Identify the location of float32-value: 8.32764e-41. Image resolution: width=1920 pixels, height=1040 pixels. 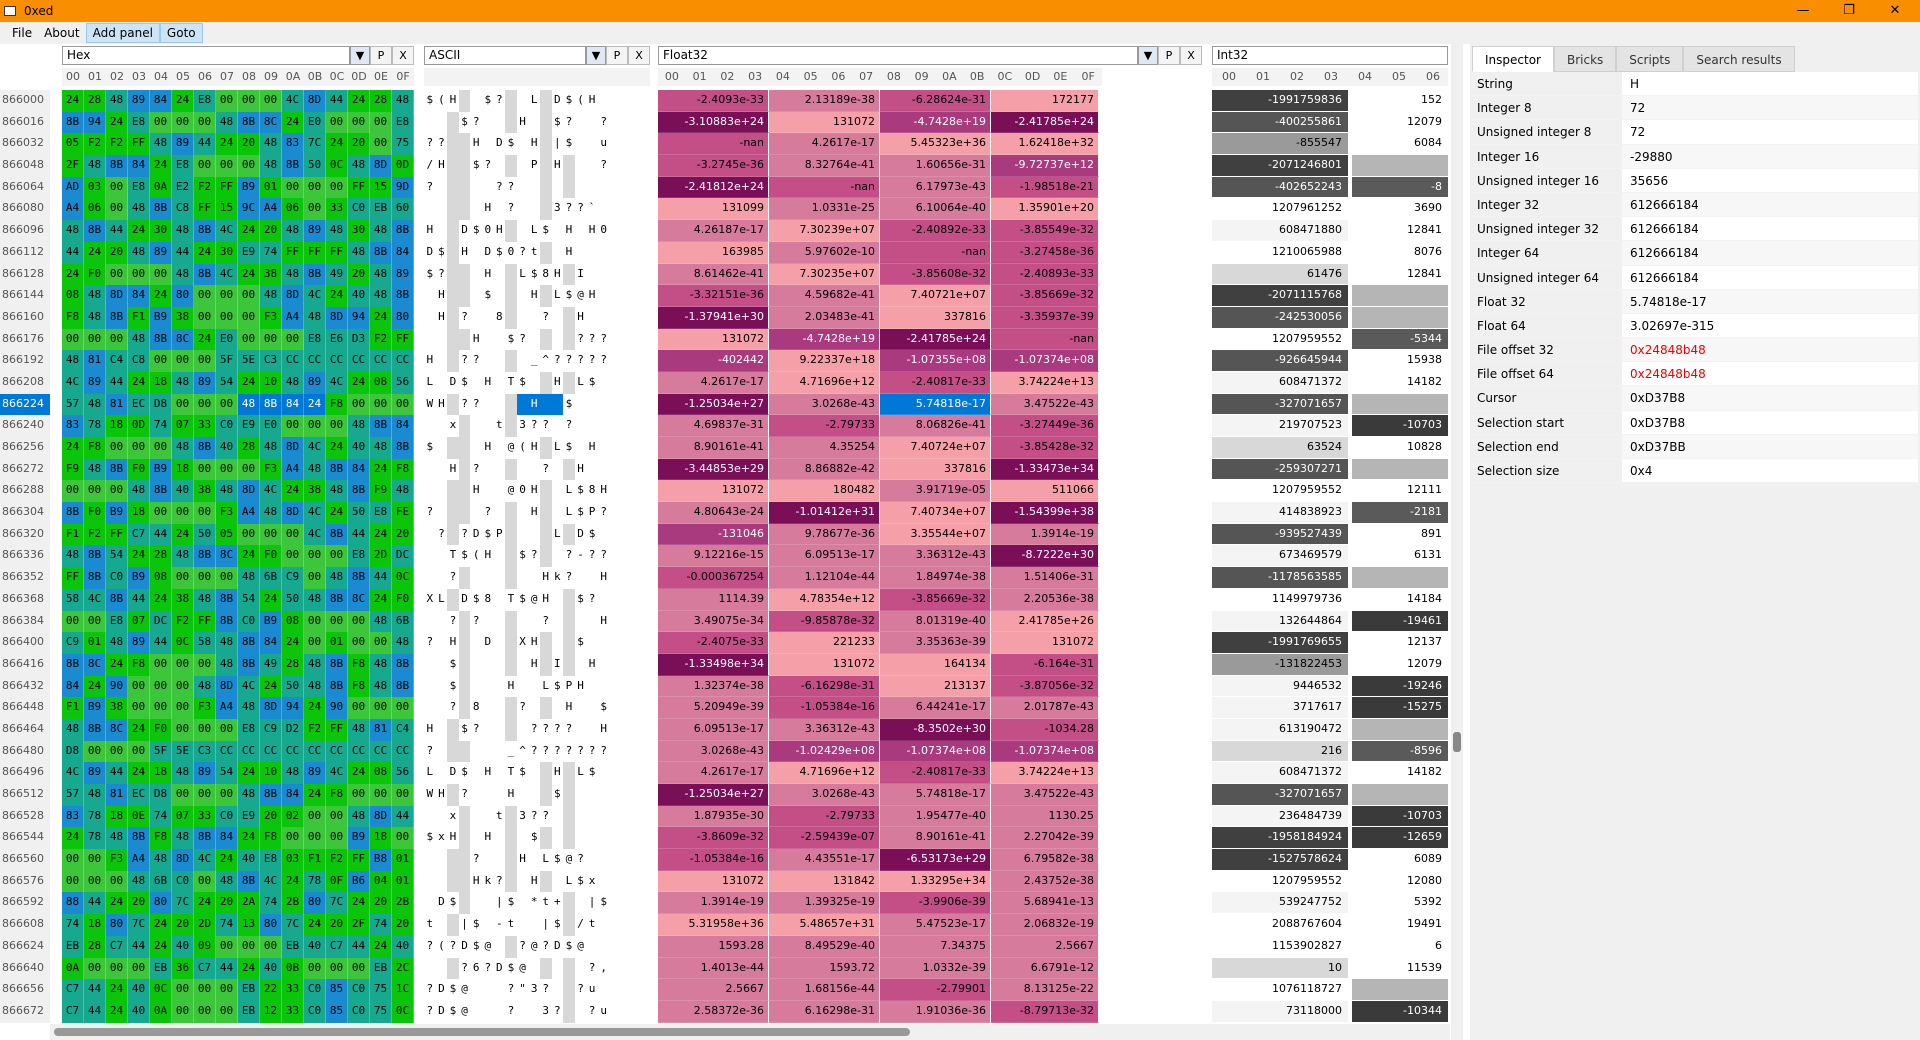
(824, 166).